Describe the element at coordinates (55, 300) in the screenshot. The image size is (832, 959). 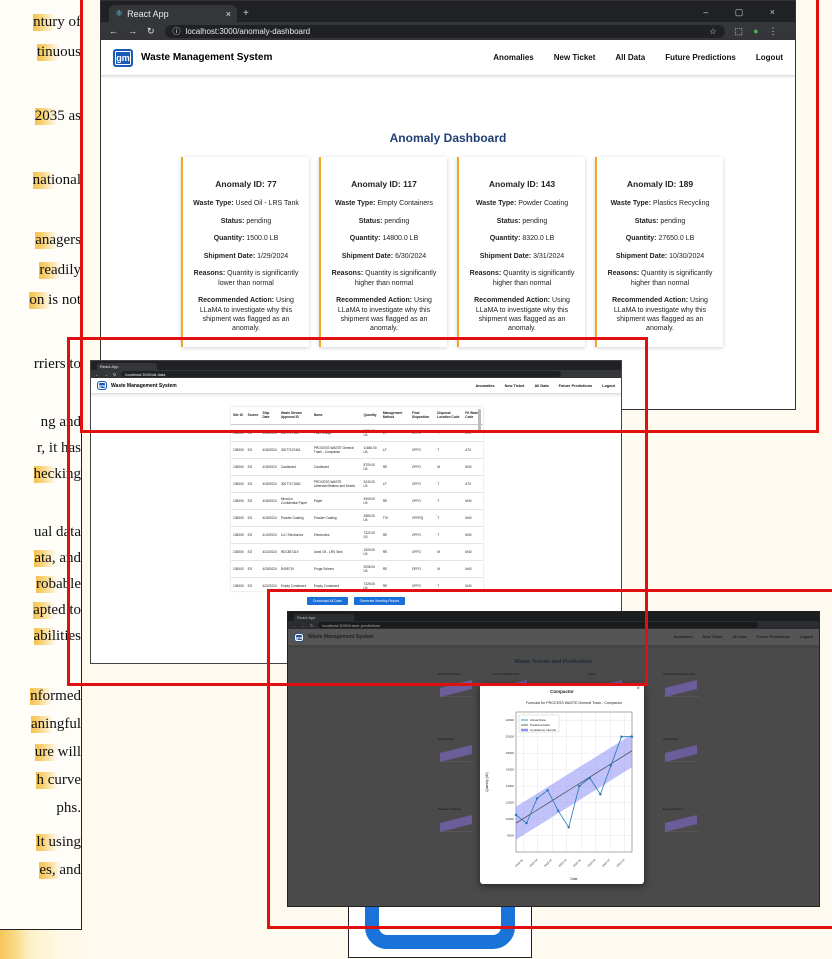
I see `paper-text-line: on is not` at that location.